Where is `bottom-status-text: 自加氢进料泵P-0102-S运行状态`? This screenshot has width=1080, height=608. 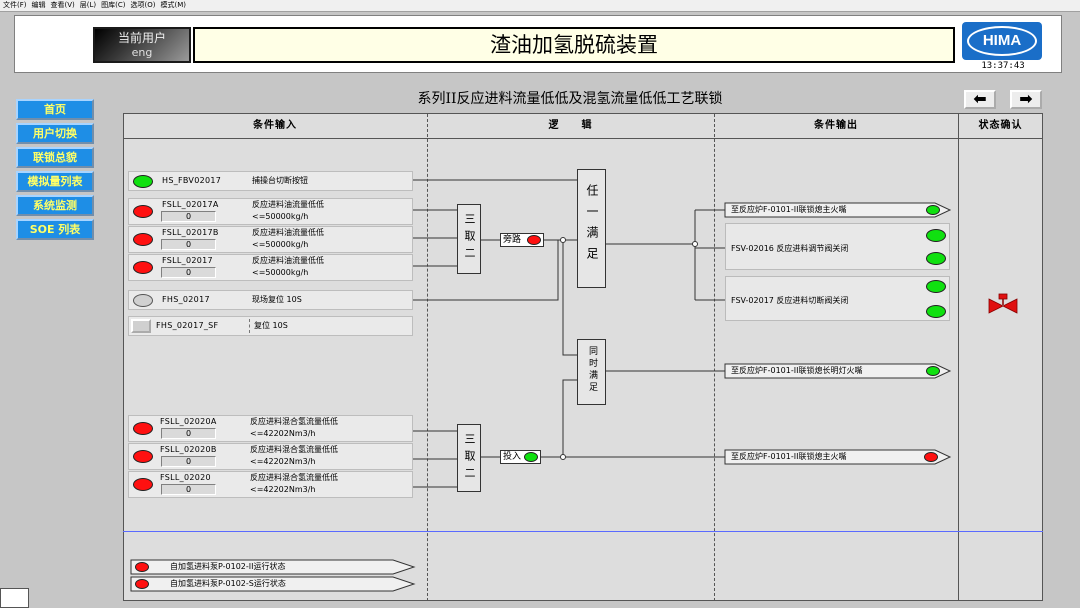 bottom-status-text: 自加氢进料泵P-0102-S运行状态 is located at coordinates (228, 583).